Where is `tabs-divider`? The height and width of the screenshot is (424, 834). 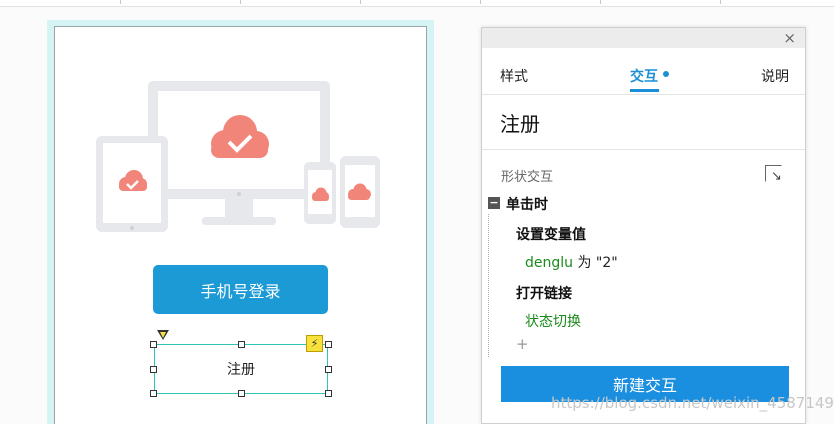
tabs-divider is located at coordinates (643, 94).